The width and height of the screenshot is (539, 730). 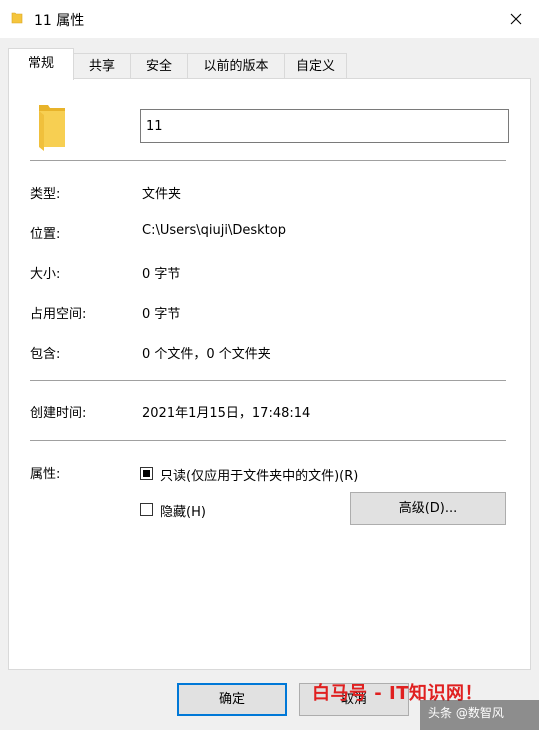 I want to click on window-title: 11 属性, so click(x=59, y=21).